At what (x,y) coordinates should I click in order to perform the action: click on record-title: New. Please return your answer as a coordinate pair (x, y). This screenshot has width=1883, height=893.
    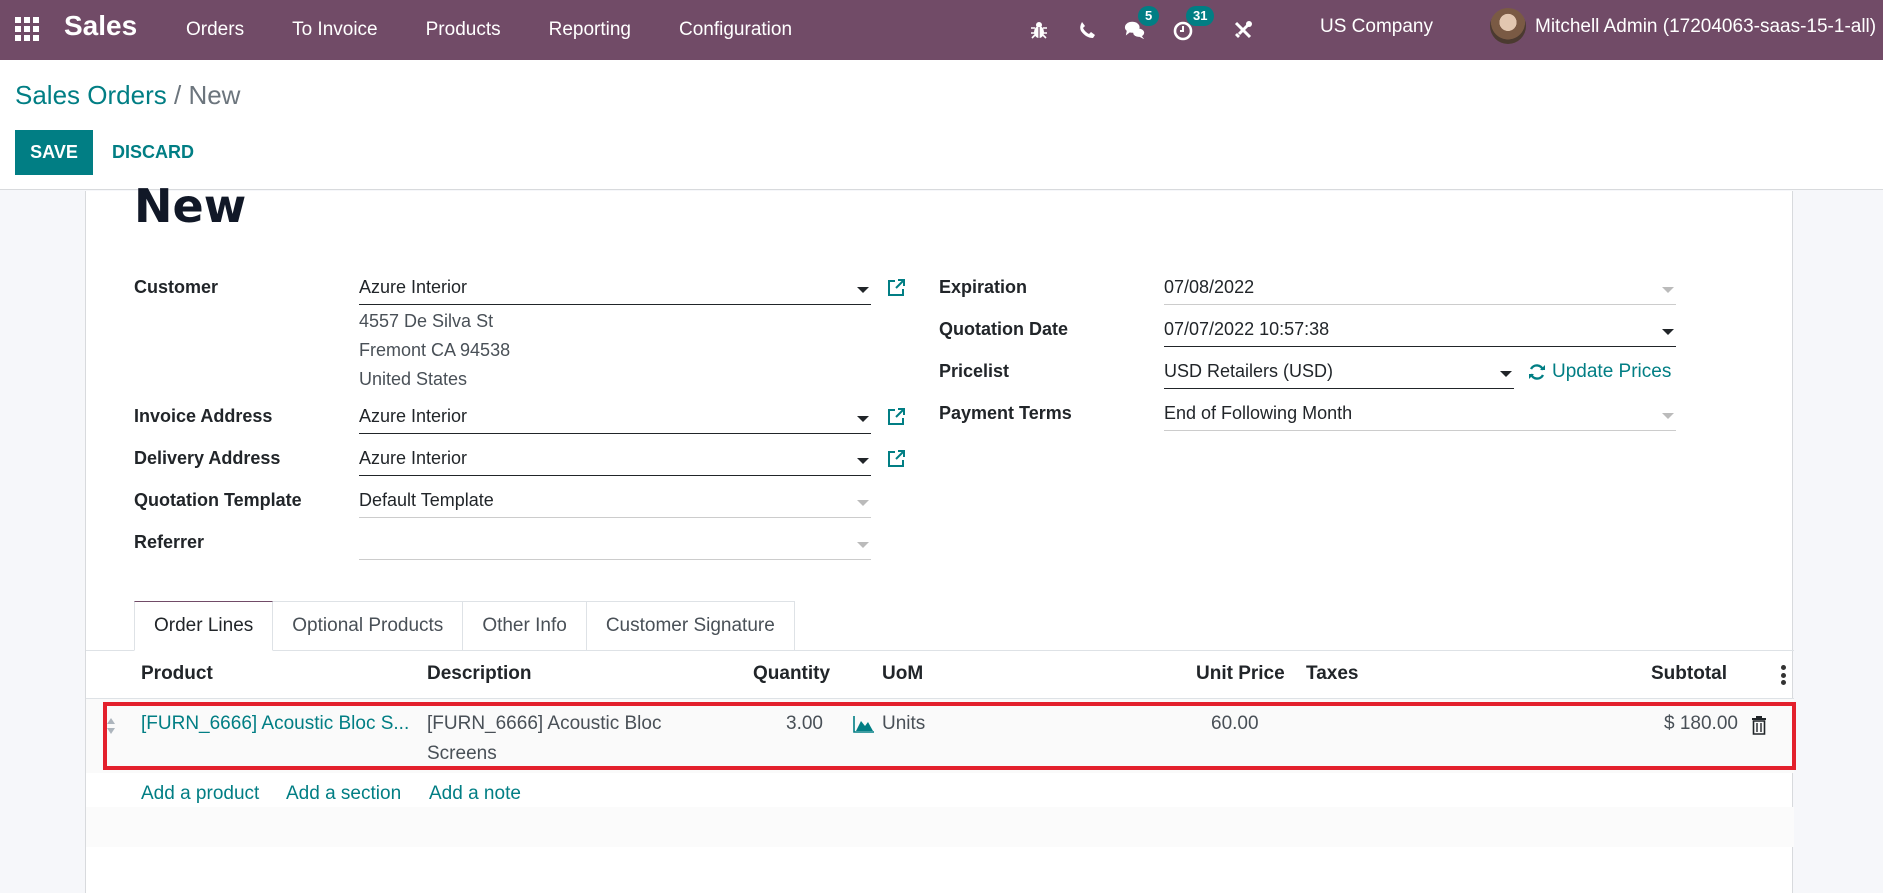
    Looking at the image, I should click on (190, 206).